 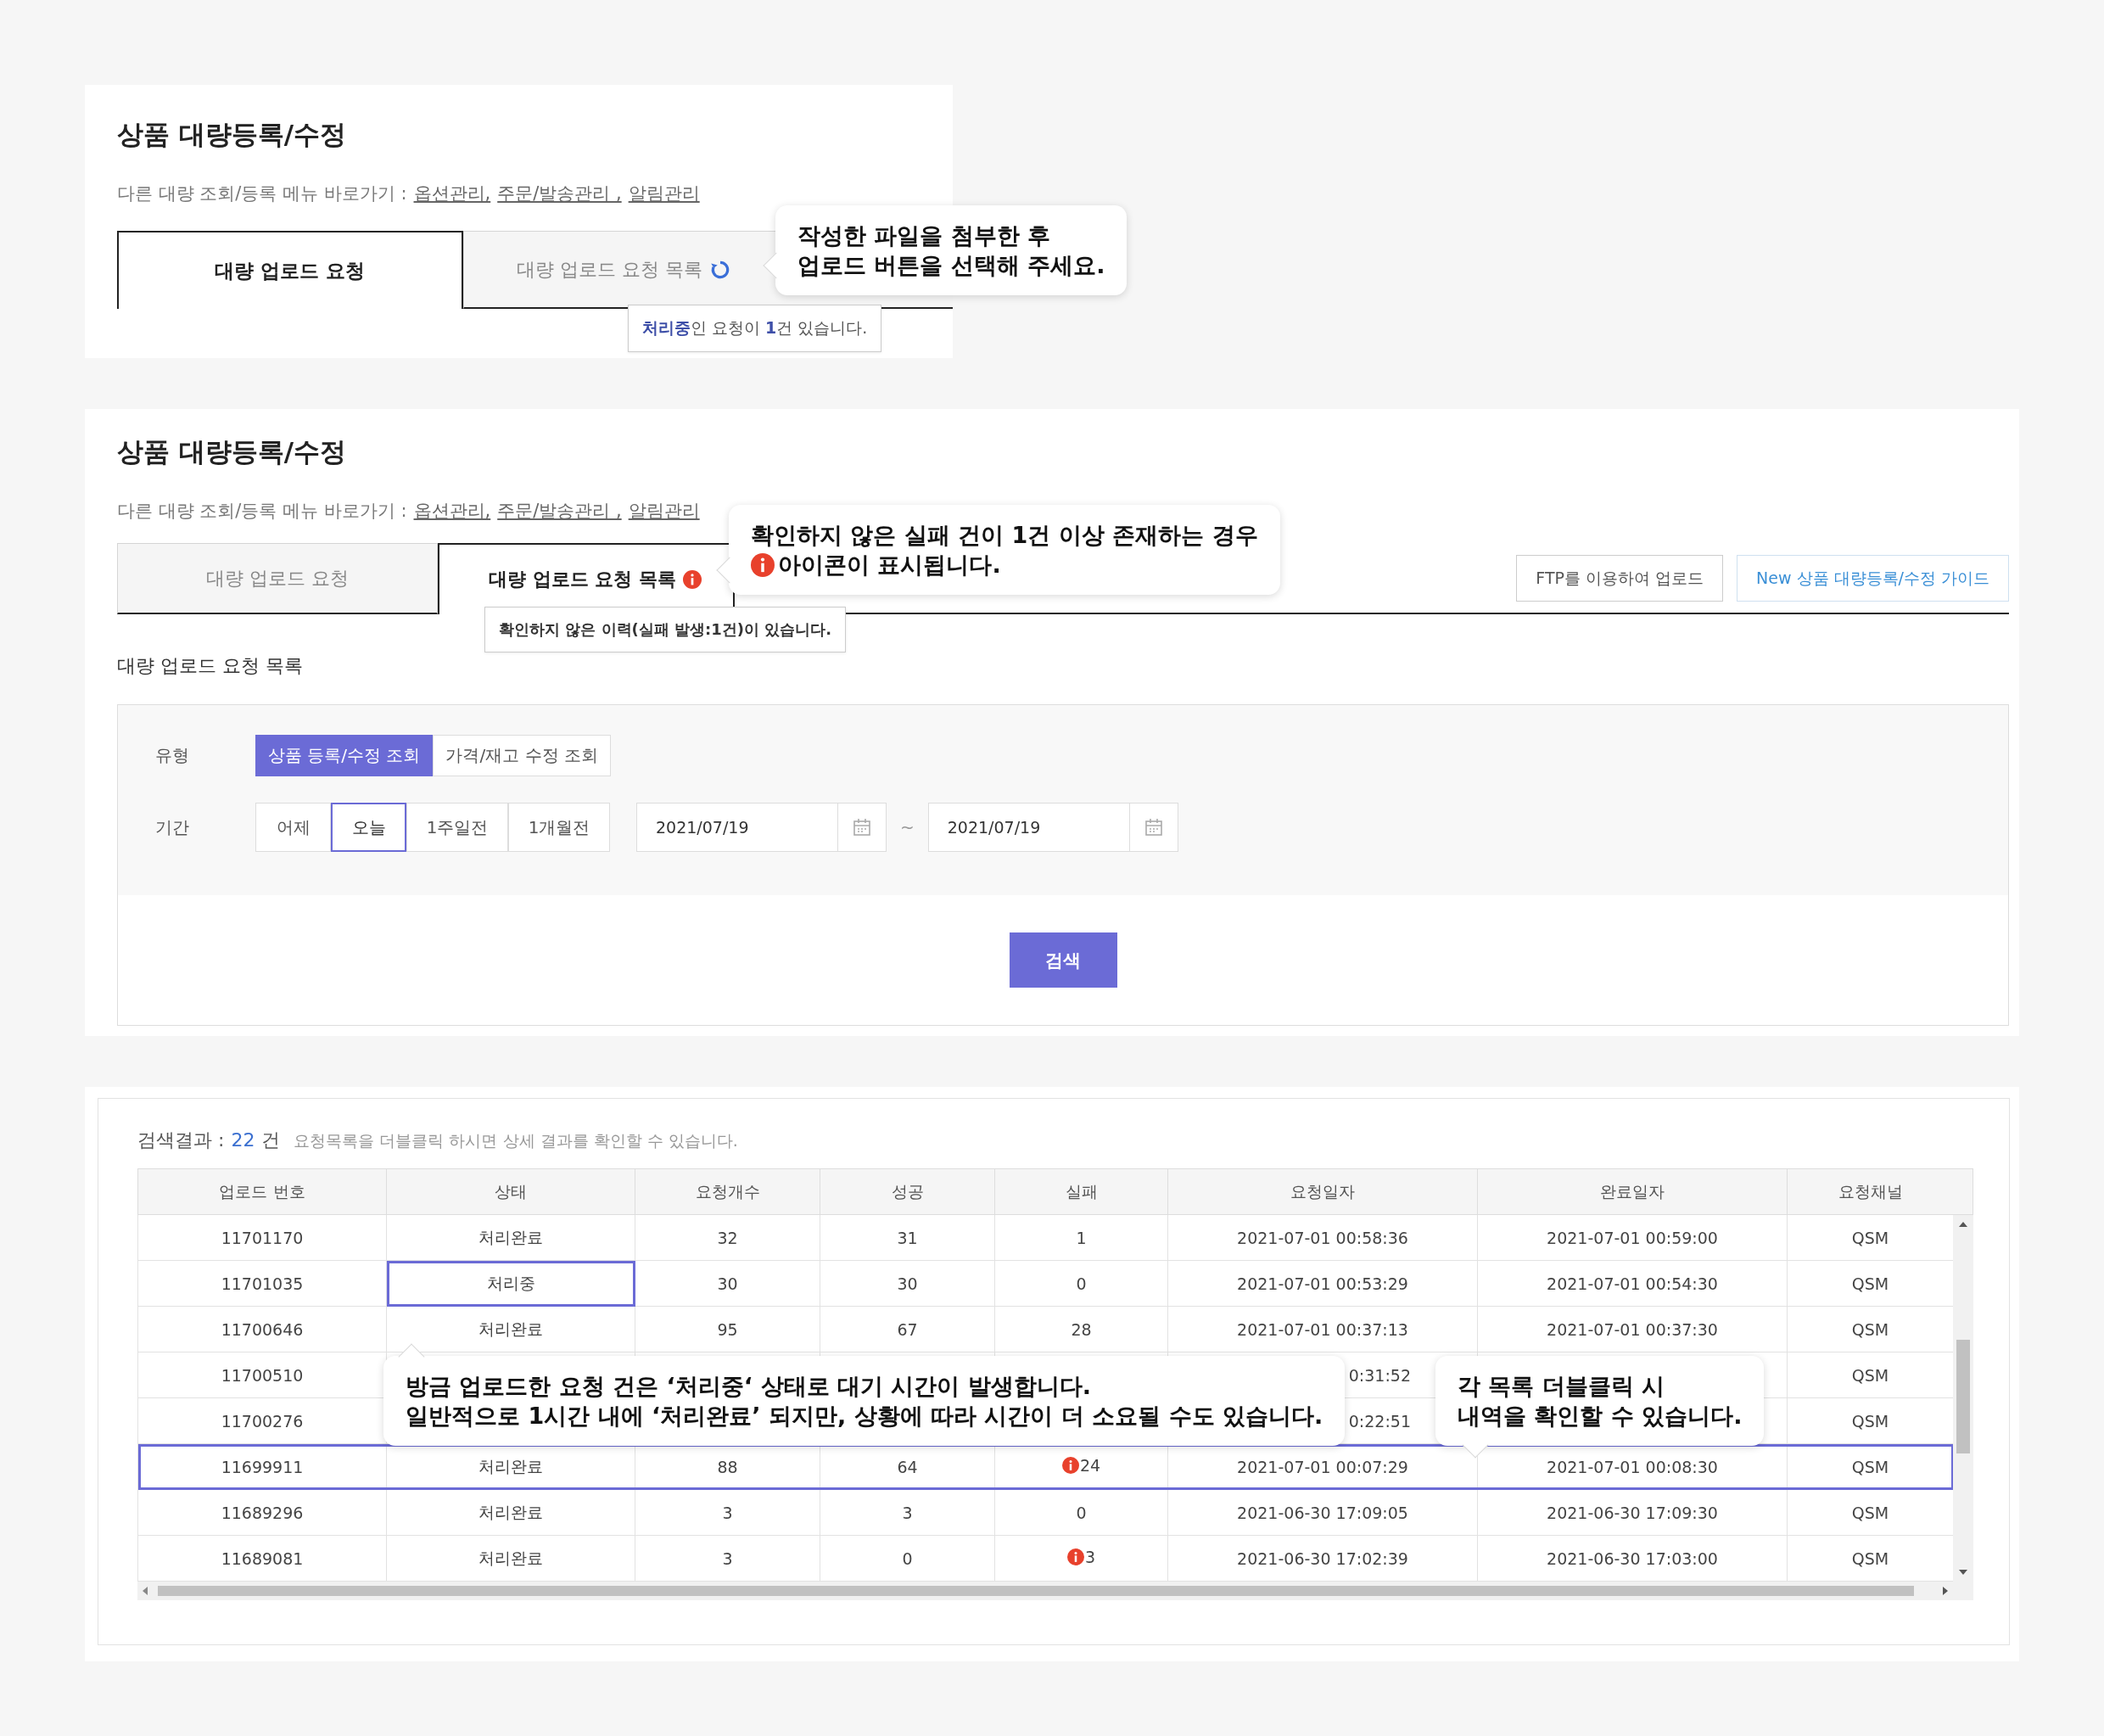 I want to click on table-cell: 2021-07-01 00:37:30, so click(x=1633, y=1329).